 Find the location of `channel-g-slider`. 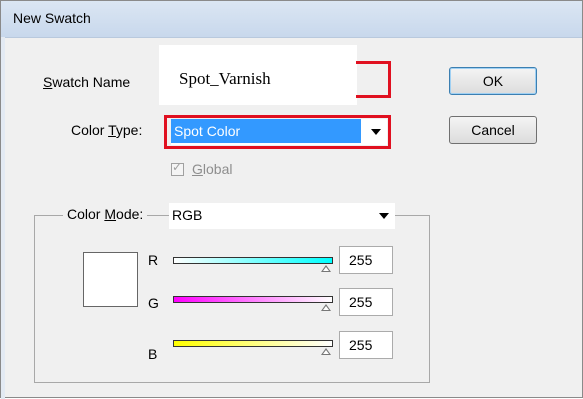

channel-g-slider is located at coordinates (253, 299).